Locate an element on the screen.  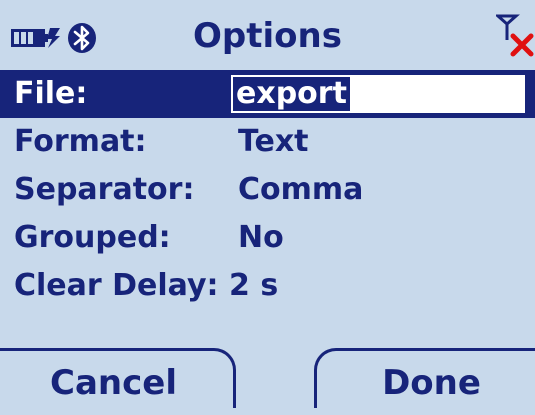
clear-delay-value: 2 s is located at coordinates (254, 285).